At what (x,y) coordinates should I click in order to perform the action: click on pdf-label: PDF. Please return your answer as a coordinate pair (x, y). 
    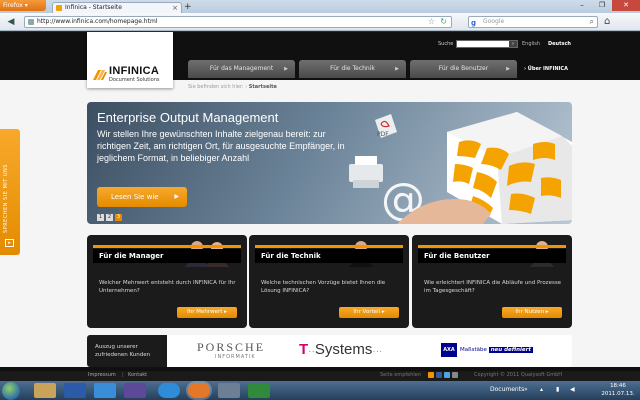
    Looking at the image, I should click on (383, 134).